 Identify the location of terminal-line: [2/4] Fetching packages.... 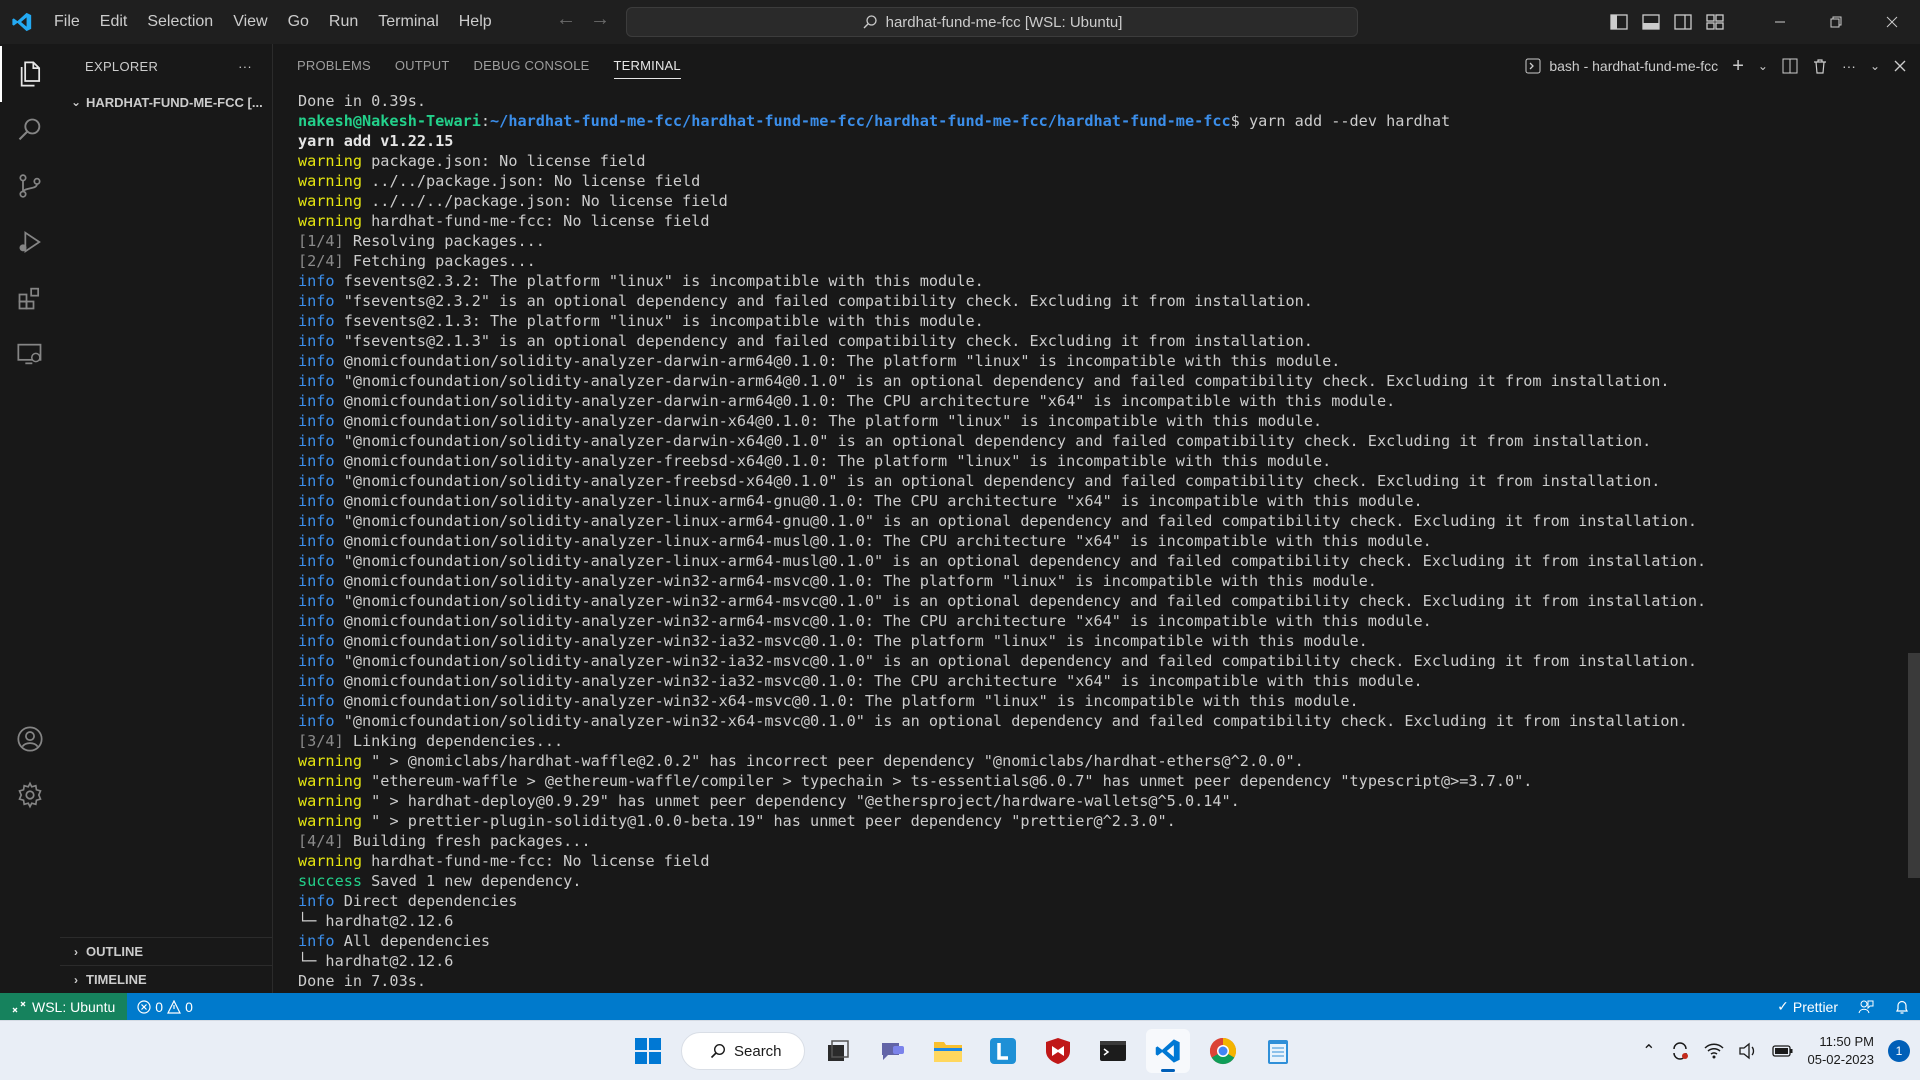
(1109, 261).